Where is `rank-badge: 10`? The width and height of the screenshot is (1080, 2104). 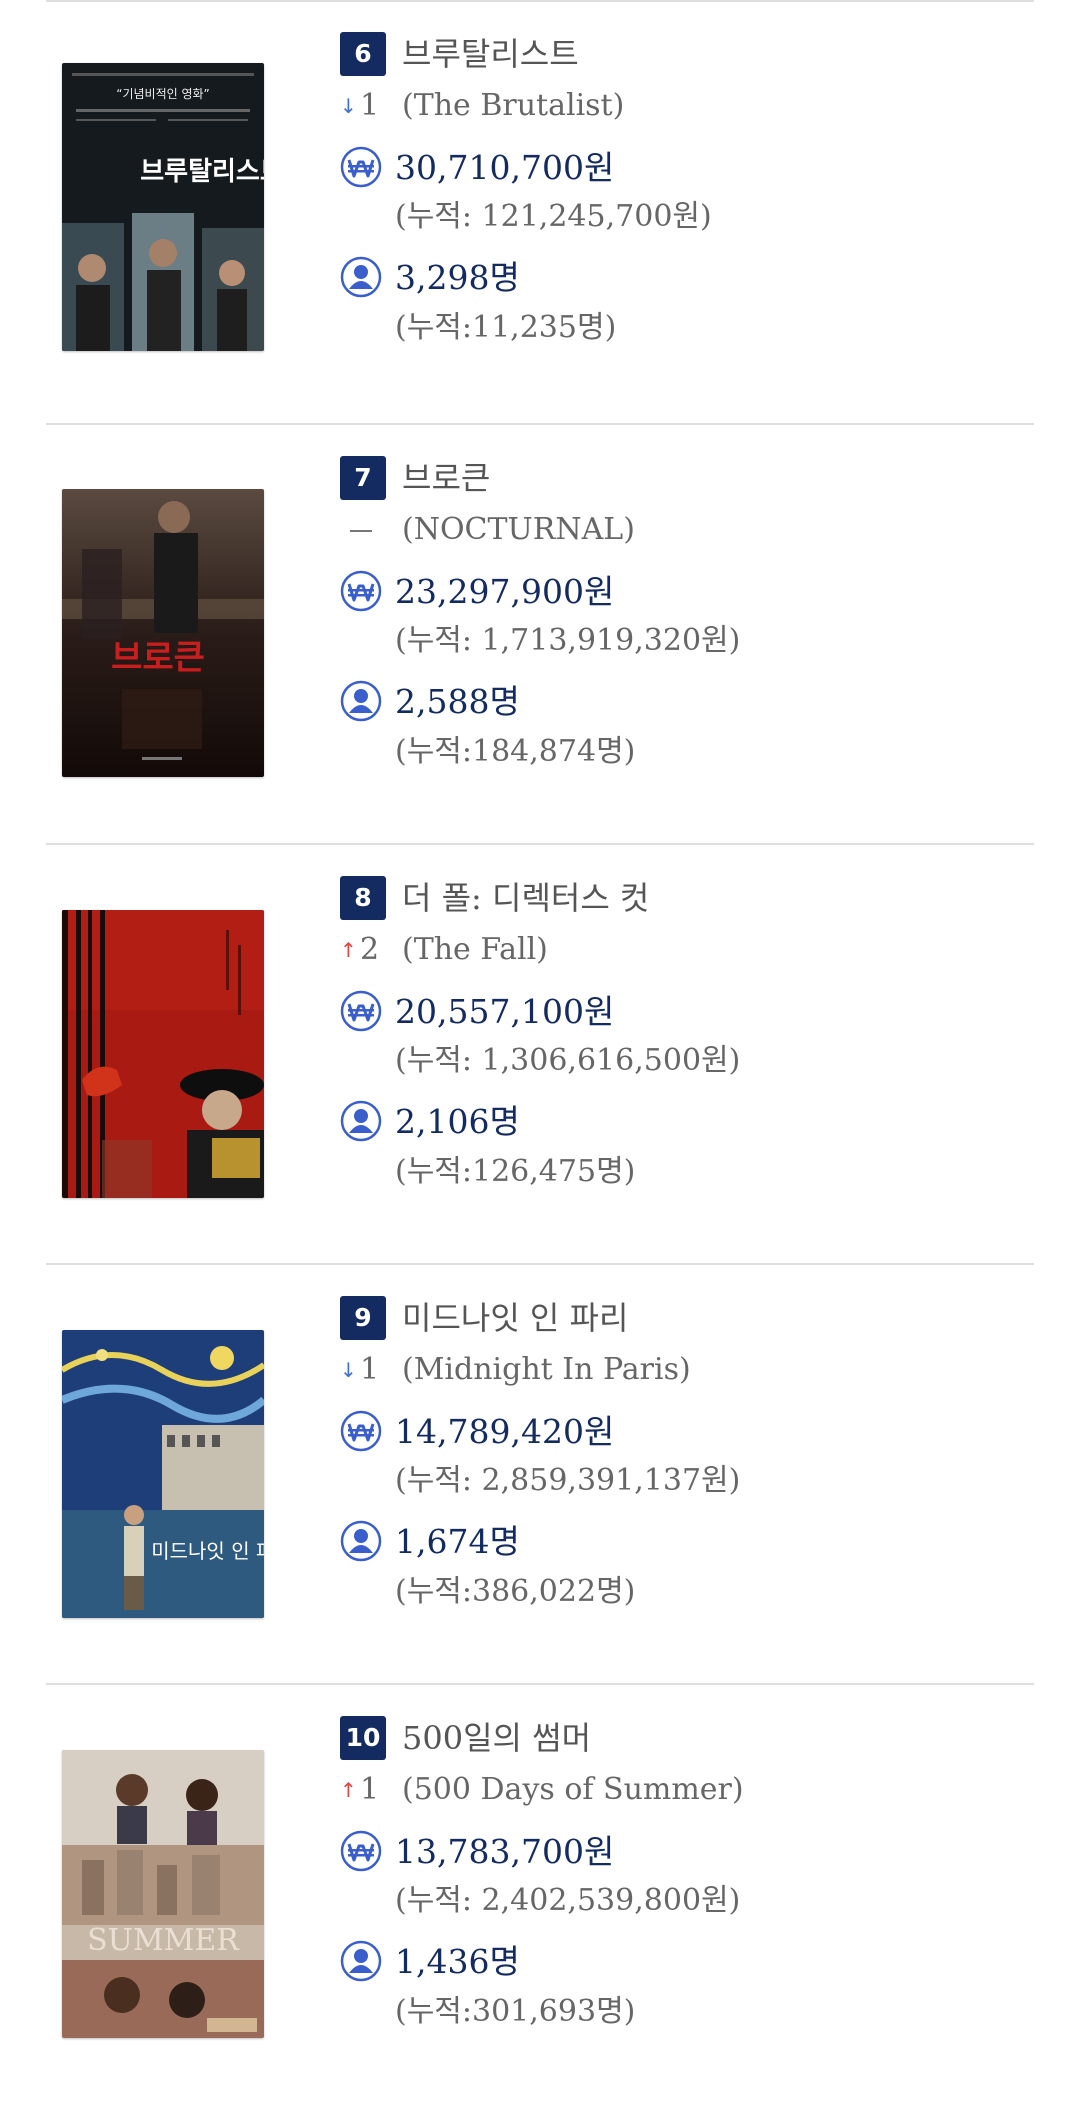 rank-badge: 10 is located at coordinates (363, 1738).